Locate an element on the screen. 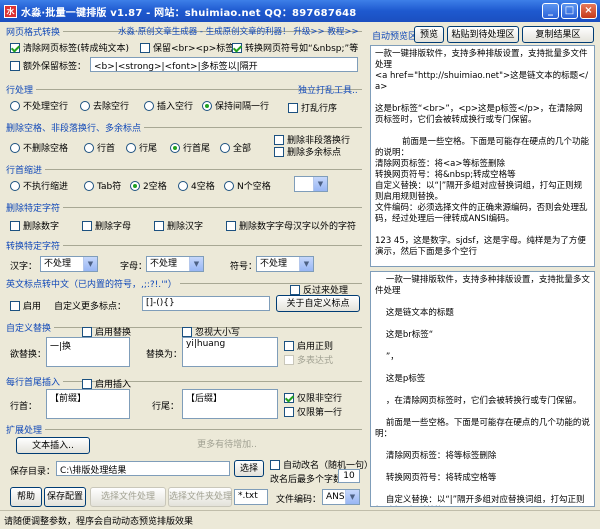  preview-button: 预览 is located at coordinates (429, 34).